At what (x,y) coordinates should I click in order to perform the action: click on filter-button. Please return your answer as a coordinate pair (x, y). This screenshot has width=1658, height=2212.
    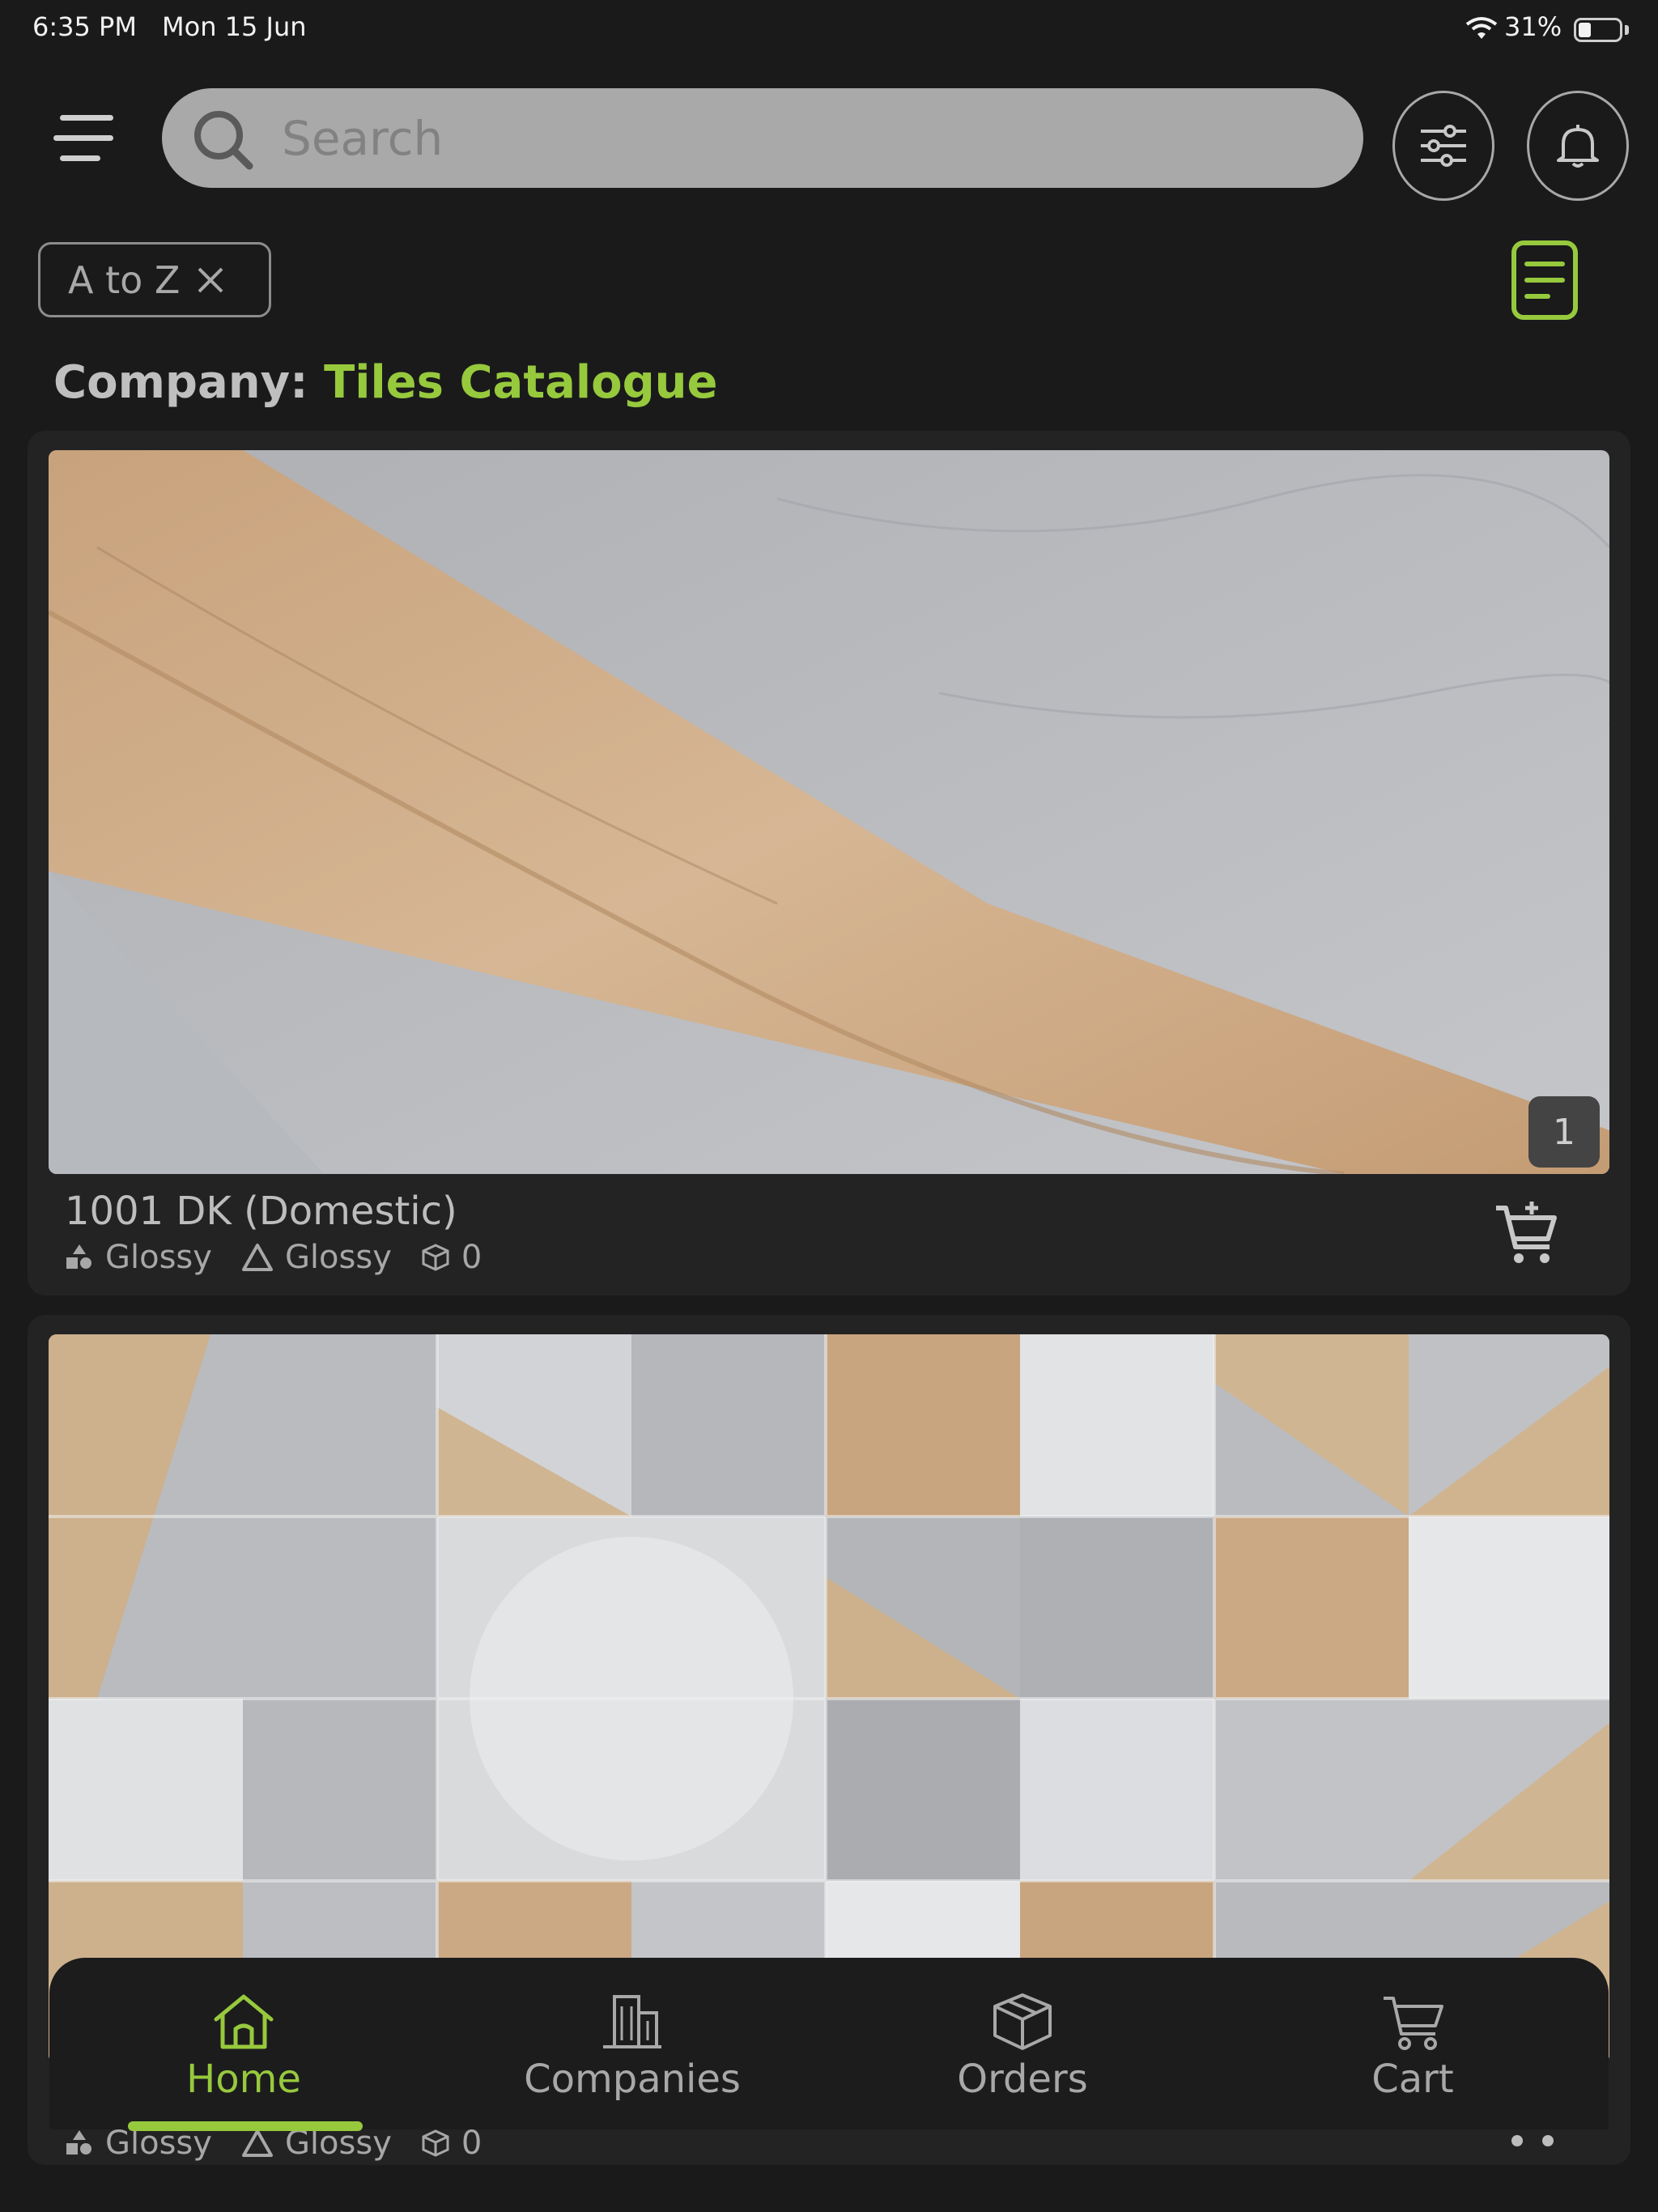
    Looking at the image, I should click on (1443, 146).